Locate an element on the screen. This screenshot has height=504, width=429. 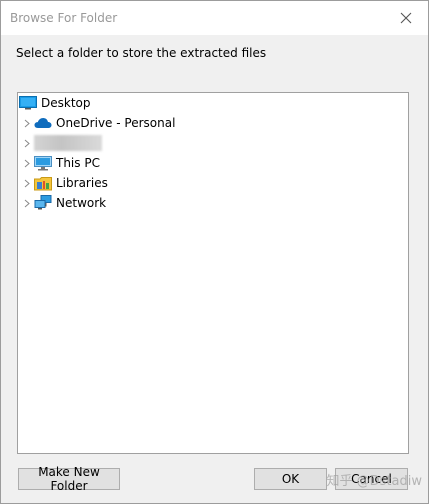
tree-item-user-folder is located at coordinates (61, 143).